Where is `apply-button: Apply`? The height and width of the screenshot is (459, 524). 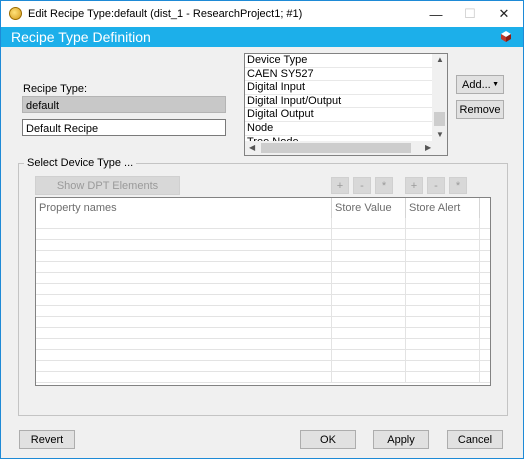 apply-button: Apply is located at coordinates (401, 439).